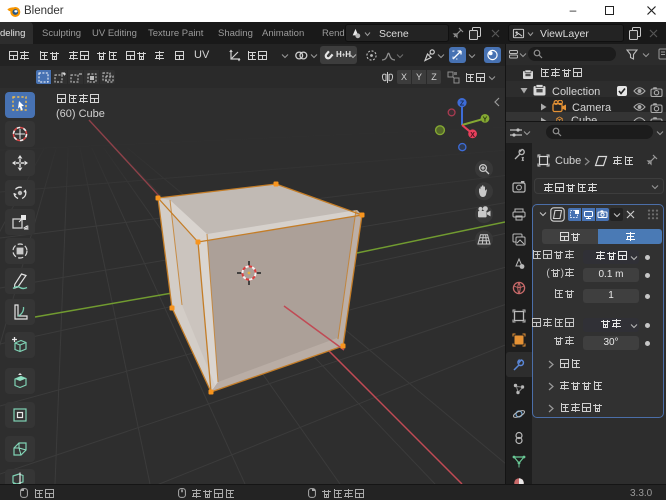 The width and height of the screenshot is (666, 500). Describe the element at coordinates (462, 104) in the screenshot. I see `svg-text: Z` at that location.